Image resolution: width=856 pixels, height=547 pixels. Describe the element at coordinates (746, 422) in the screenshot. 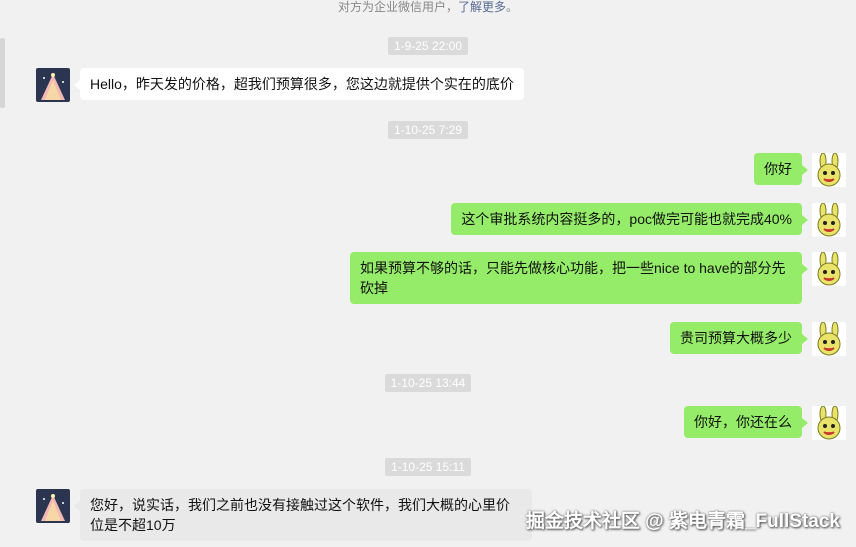

I see `message-bubble-outgoing: 你好，你还在么` at that location.